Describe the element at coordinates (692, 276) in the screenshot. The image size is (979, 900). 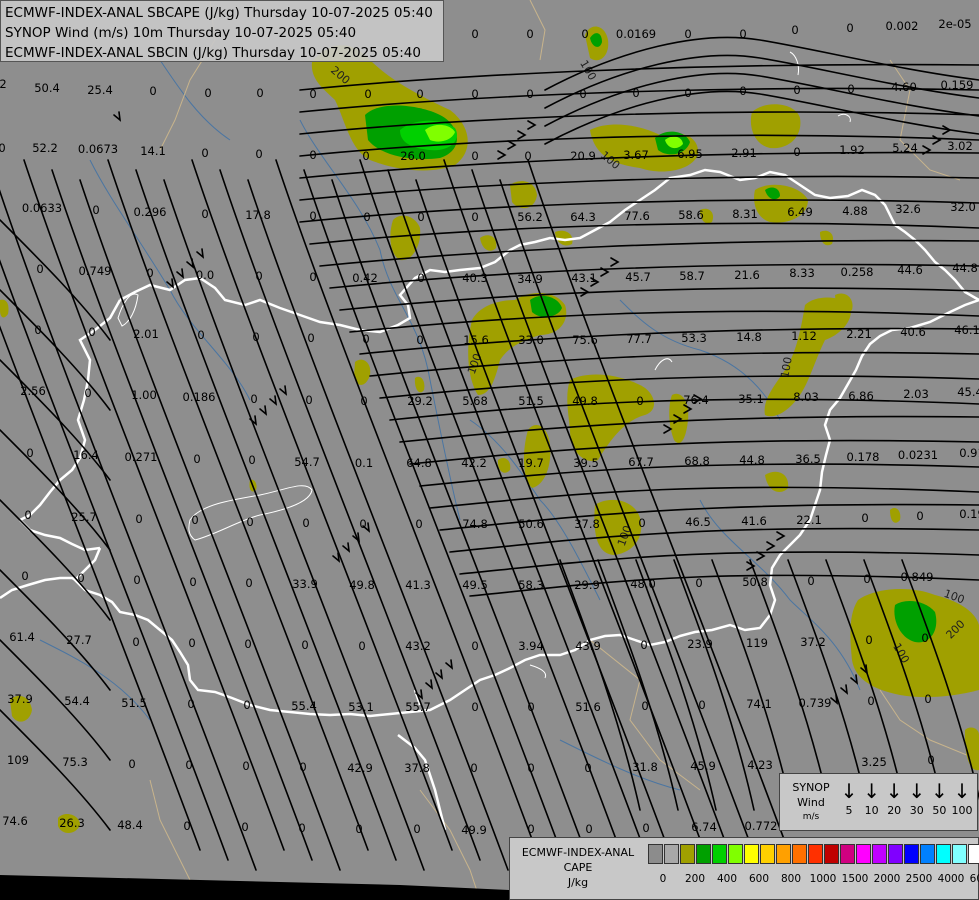
I see `cin-value-label: 58.7` at that location.